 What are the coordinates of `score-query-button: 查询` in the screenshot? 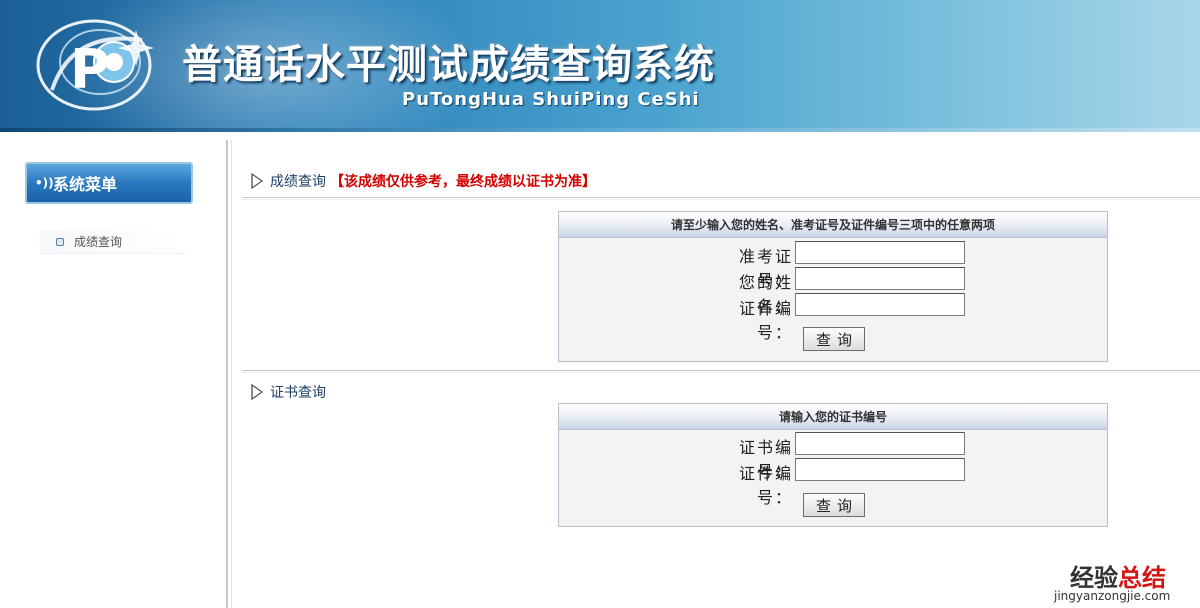 It's located at (834, 339).